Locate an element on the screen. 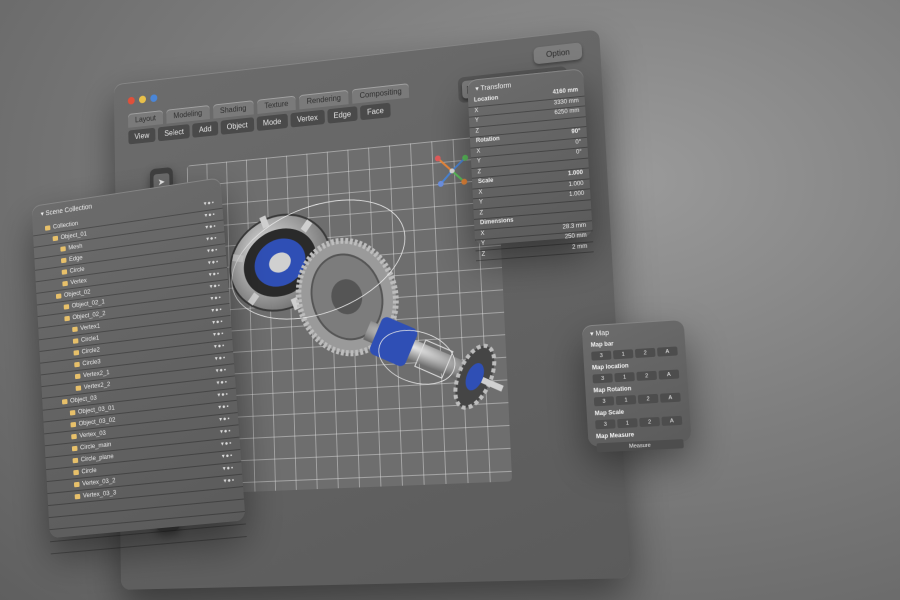  close-button is located at coordinates (131, 101).